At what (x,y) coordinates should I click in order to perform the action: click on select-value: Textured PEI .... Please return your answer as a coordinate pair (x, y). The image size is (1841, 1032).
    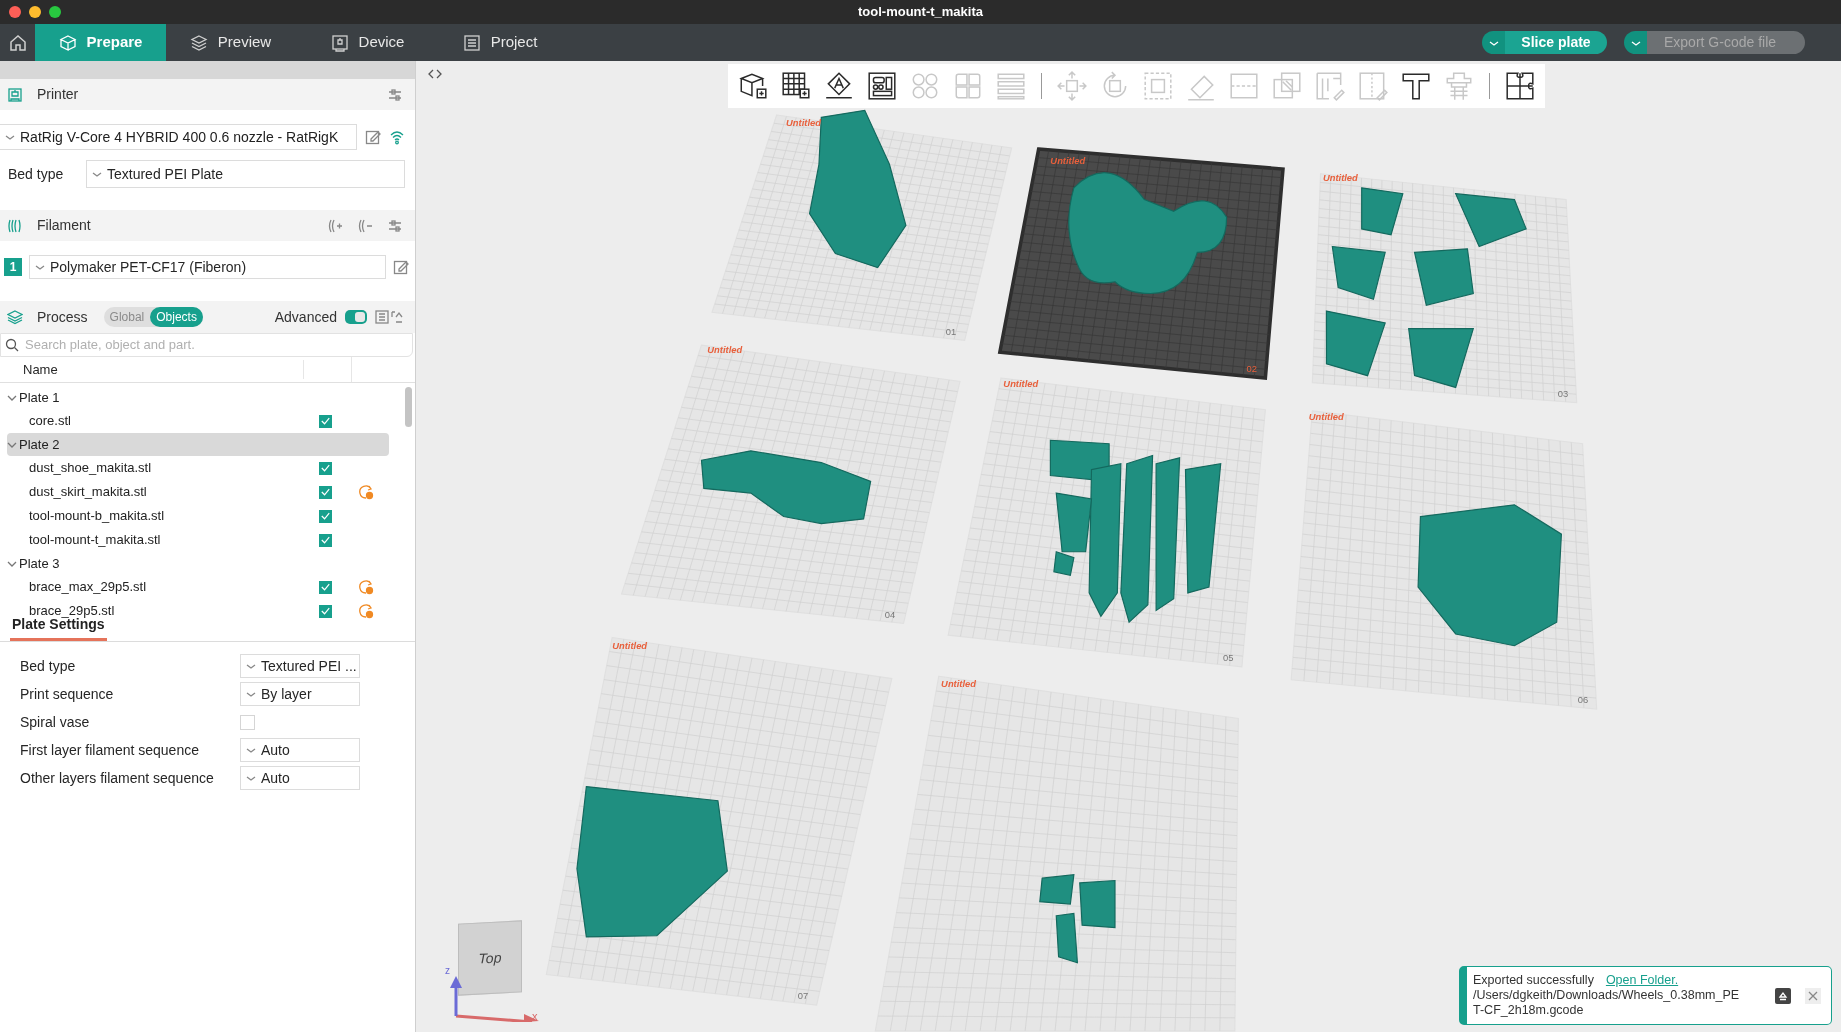
    Looking at the image, I should click on (309, 666).